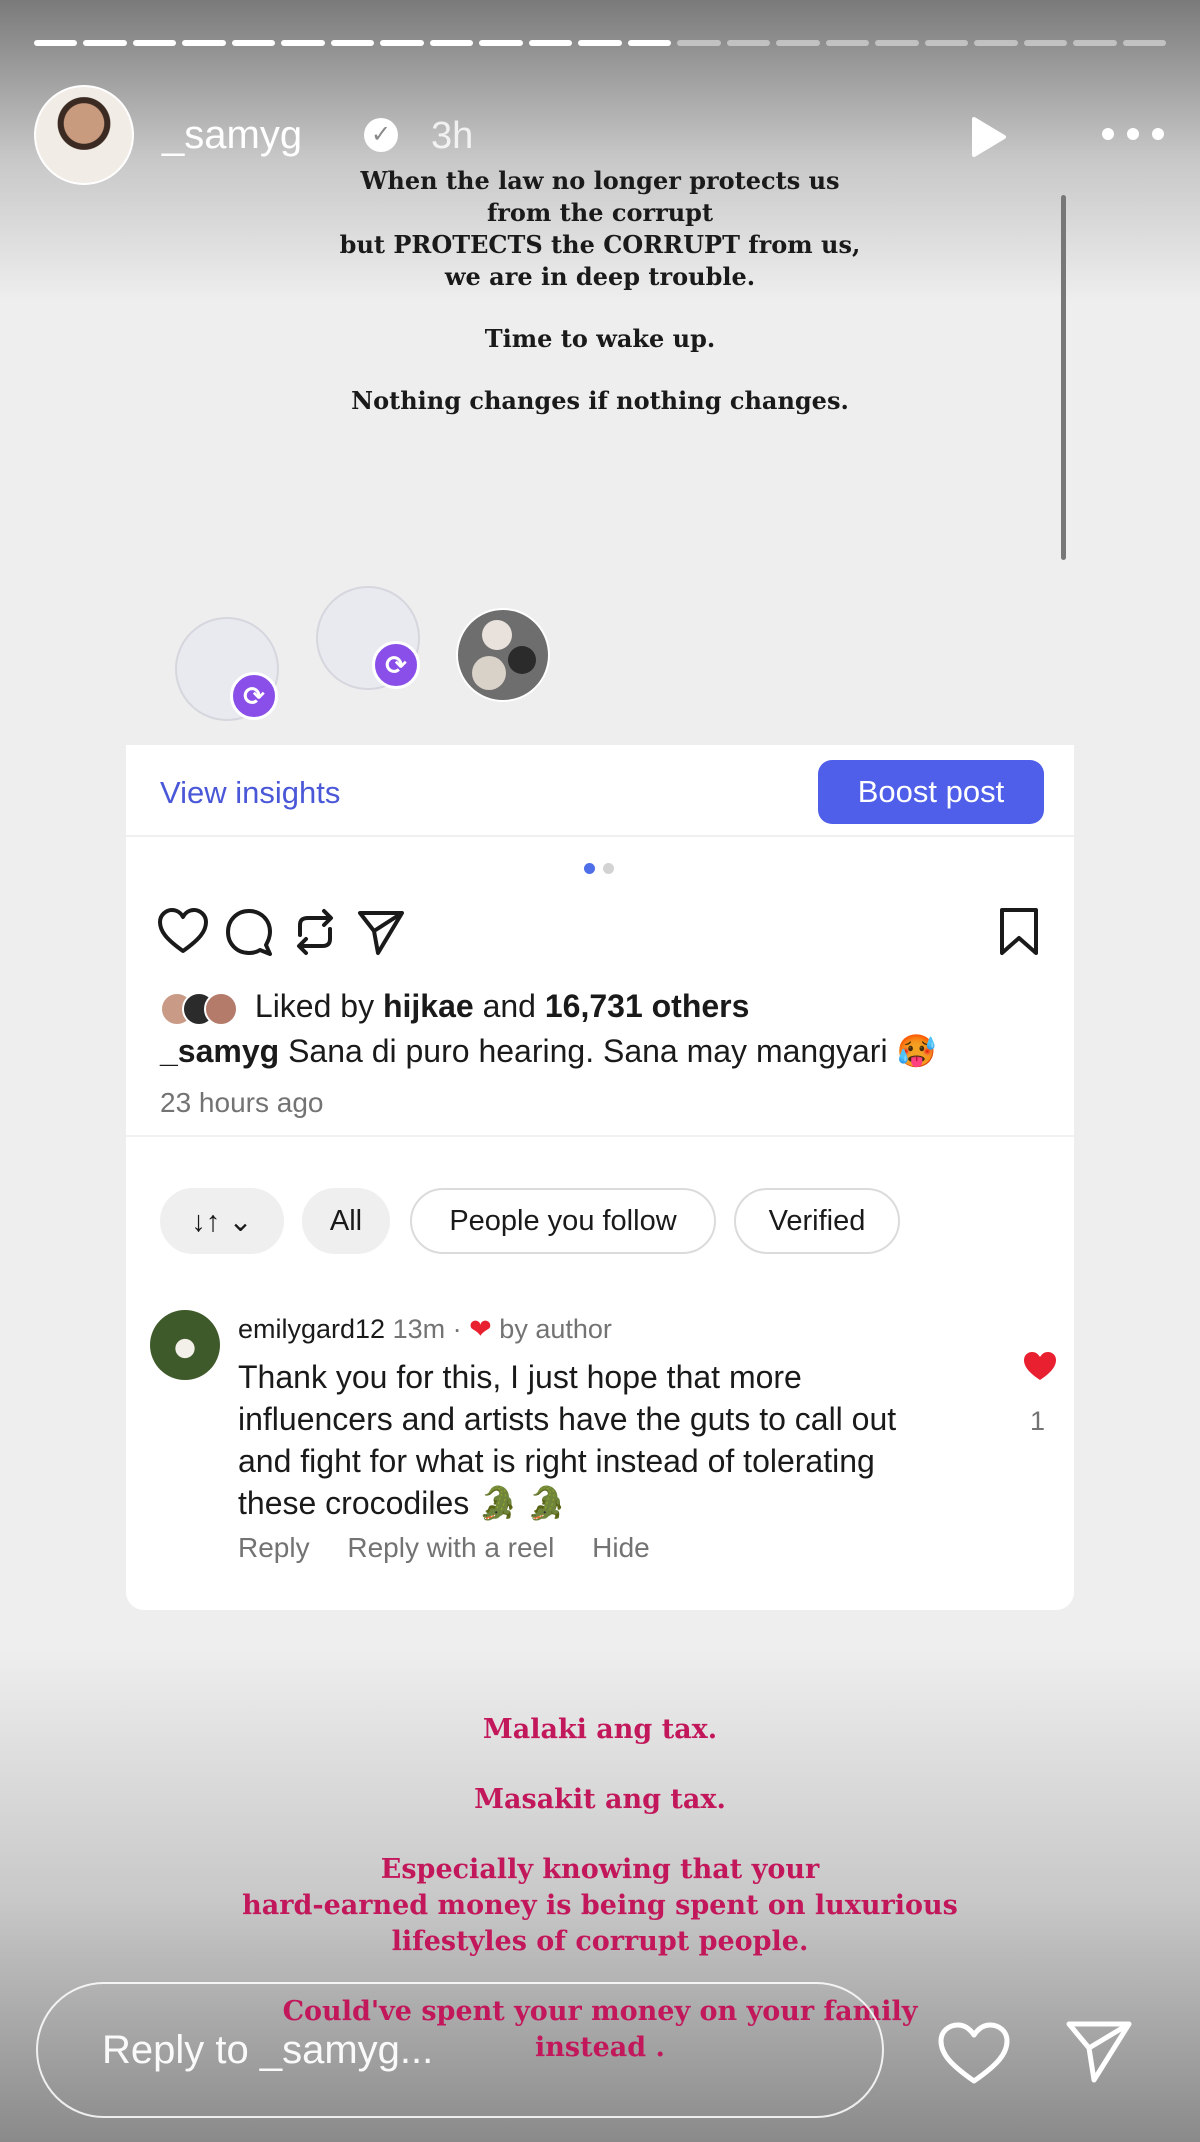 The width and height of the screenshot is (1200, 2142). I want to click on liker-username: hijkae, so click(428, 1006).